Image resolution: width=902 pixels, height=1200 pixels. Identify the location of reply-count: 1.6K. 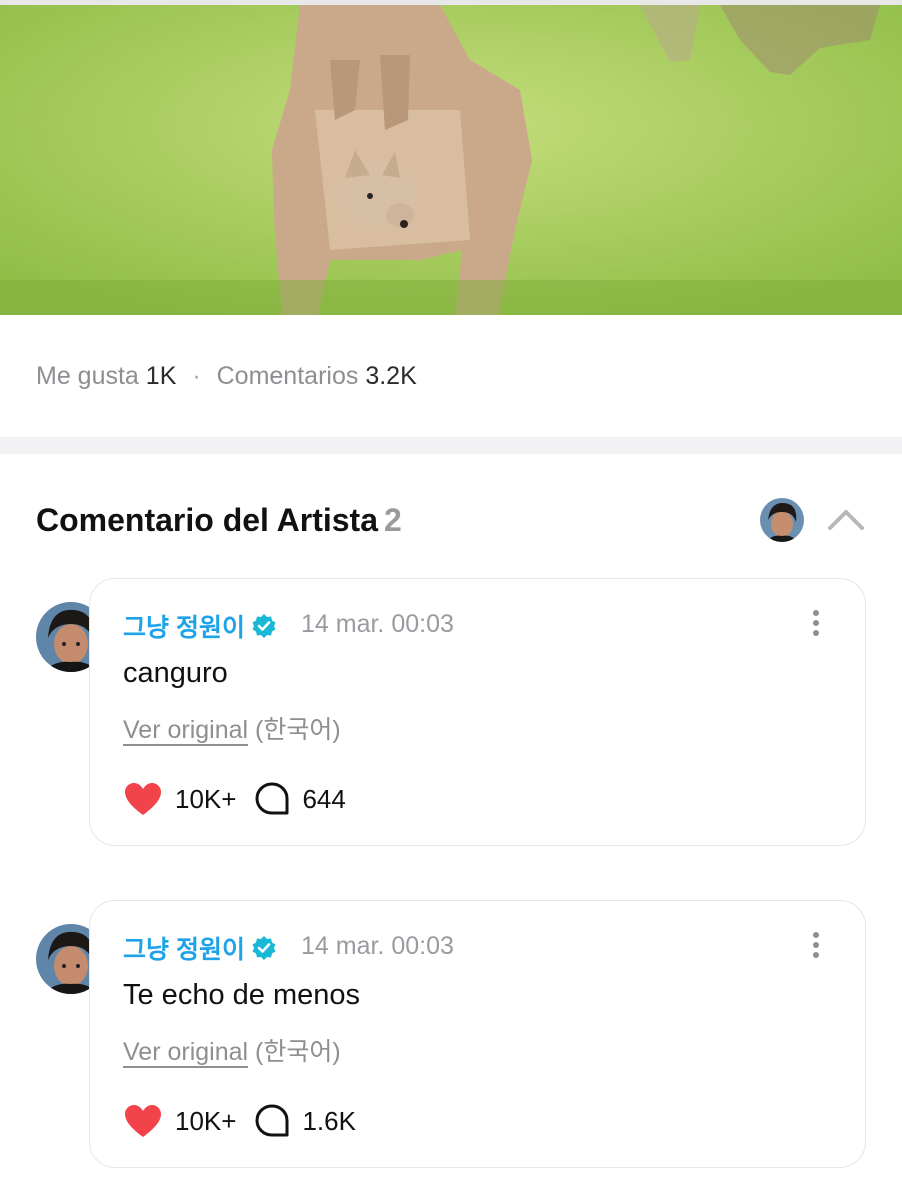
(329, 1121).